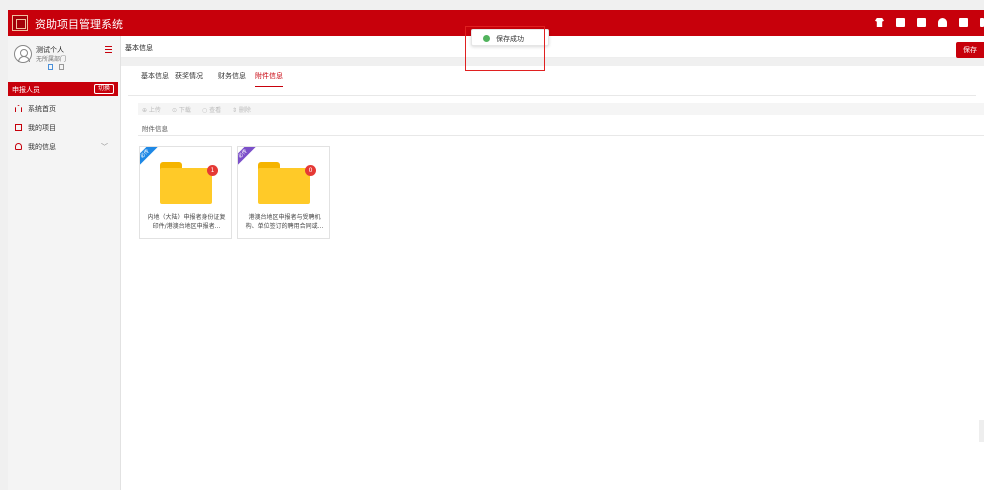 Image resolution: width=984 pixels, height=490 pixels. I want to click on chat-icon, so click(921, 22).